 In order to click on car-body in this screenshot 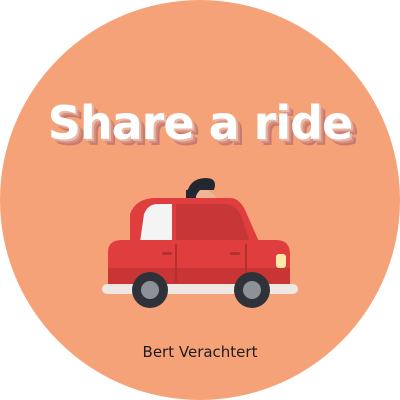, I will do `click(200, 246)`.